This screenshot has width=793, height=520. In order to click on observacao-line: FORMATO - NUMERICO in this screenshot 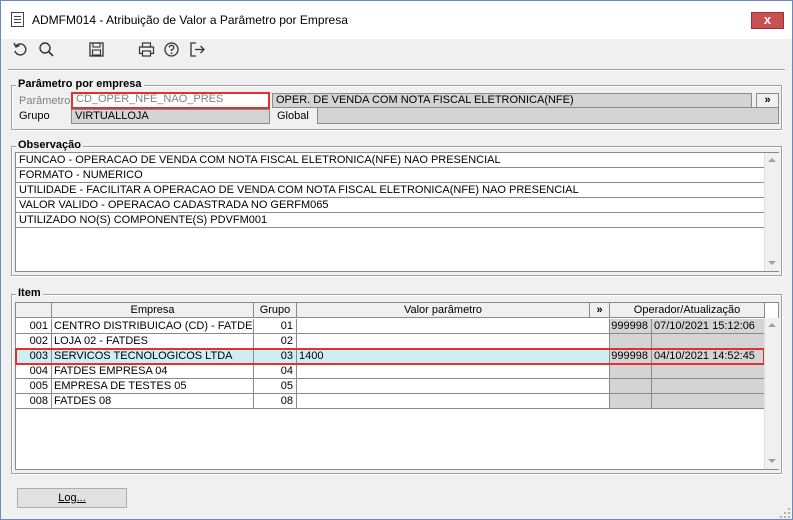, I will do `click(390, 175)`.